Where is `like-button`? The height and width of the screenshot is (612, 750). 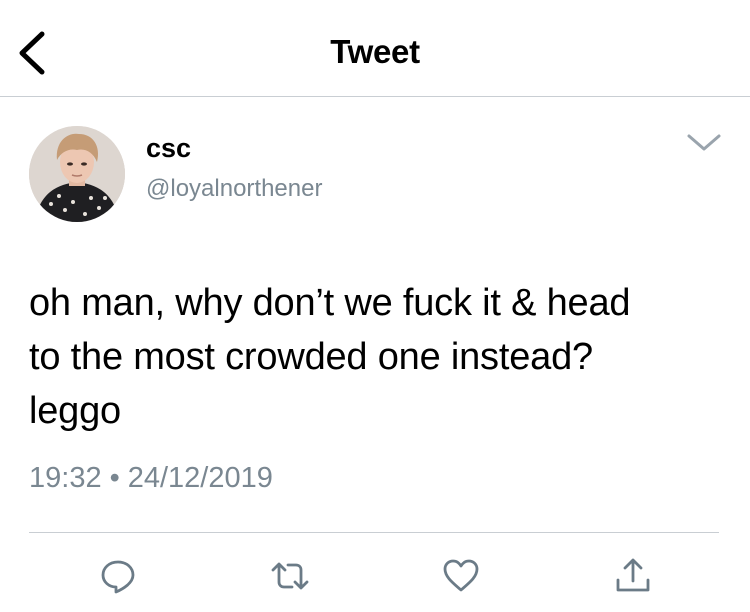 like-button is located at coordinates (461, 576).